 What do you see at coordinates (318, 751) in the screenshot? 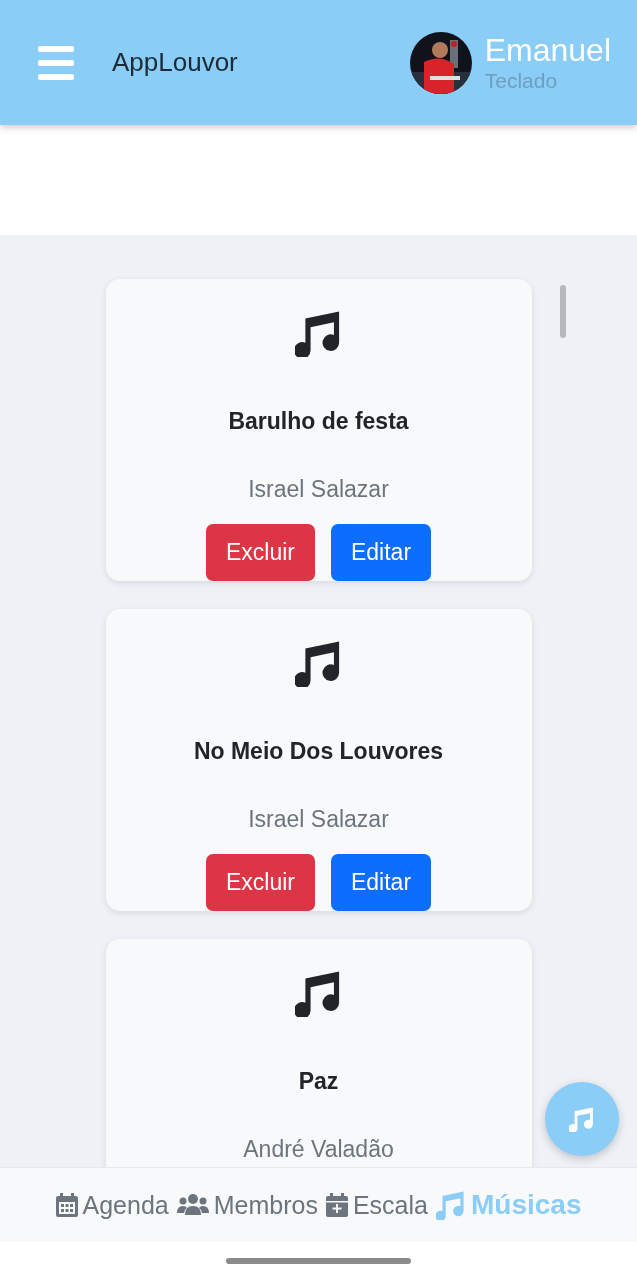
I see `song-title: No Meio Dos Louvores` at bounding box center [318, 751].